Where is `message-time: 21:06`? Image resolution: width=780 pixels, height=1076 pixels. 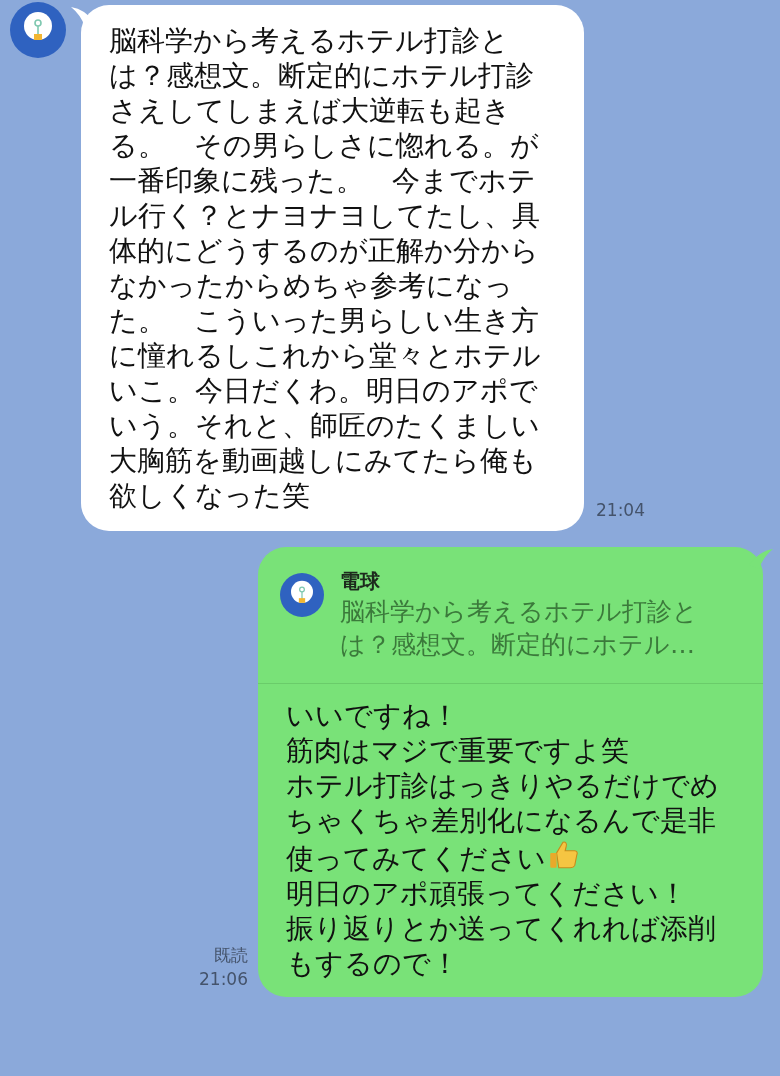
message-time: 21:06 is located at coordinates (223, 979).